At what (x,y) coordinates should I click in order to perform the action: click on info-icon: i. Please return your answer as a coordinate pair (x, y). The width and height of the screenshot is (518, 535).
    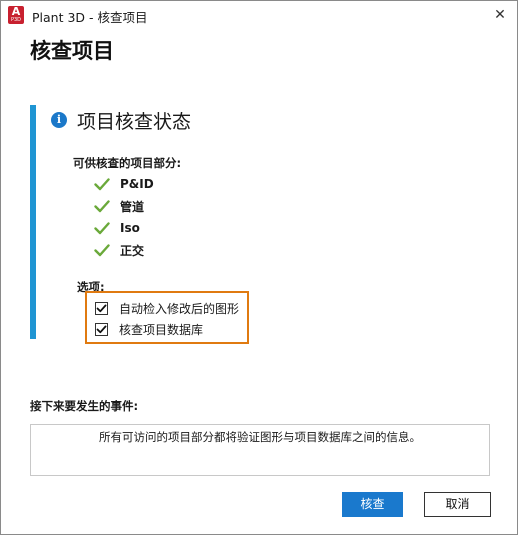
    Looking at the image, I should click on (59, 120).